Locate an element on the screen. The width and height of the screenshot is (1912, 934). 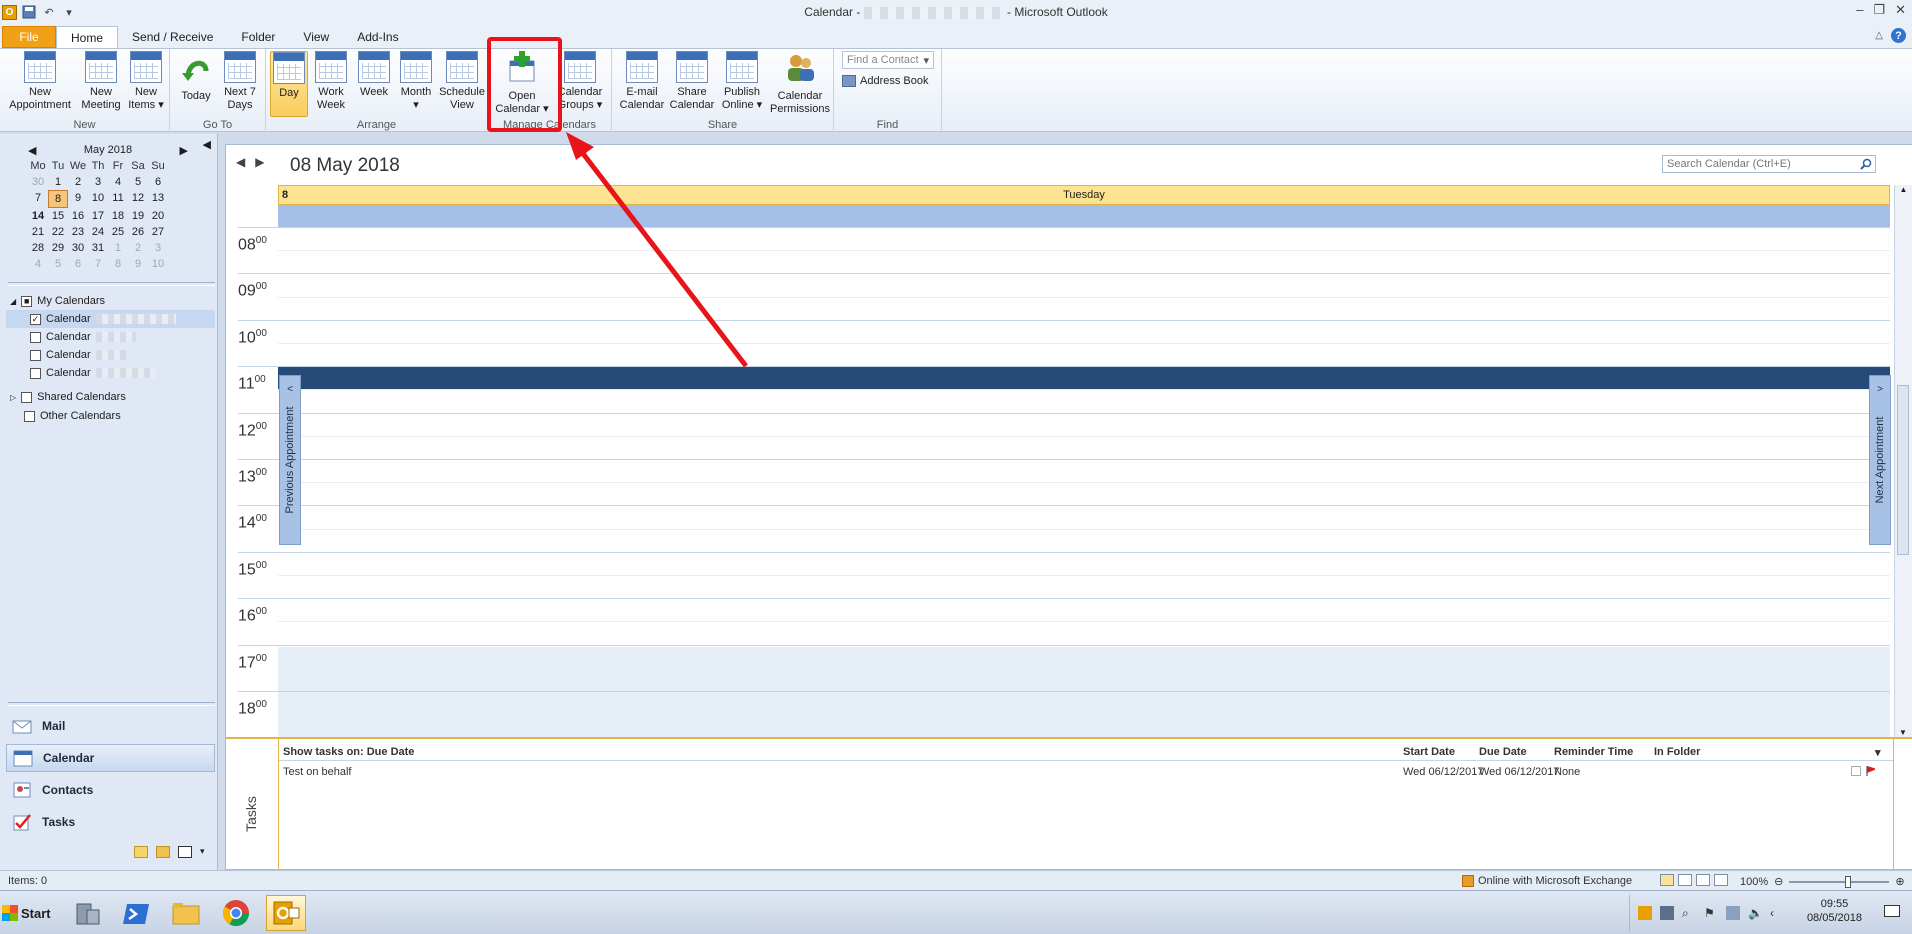
month-view-button: Month ▾ is located at coordinates (416, 81).